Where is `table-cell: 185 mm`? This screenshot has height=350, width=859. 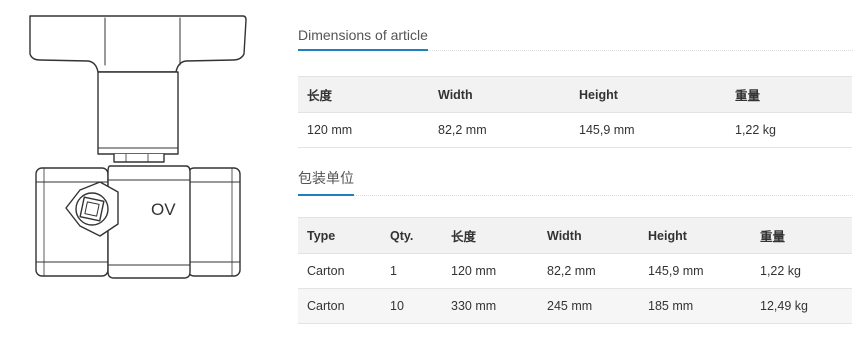
table-cell: 185 mm is located at coordinates (695, 306).